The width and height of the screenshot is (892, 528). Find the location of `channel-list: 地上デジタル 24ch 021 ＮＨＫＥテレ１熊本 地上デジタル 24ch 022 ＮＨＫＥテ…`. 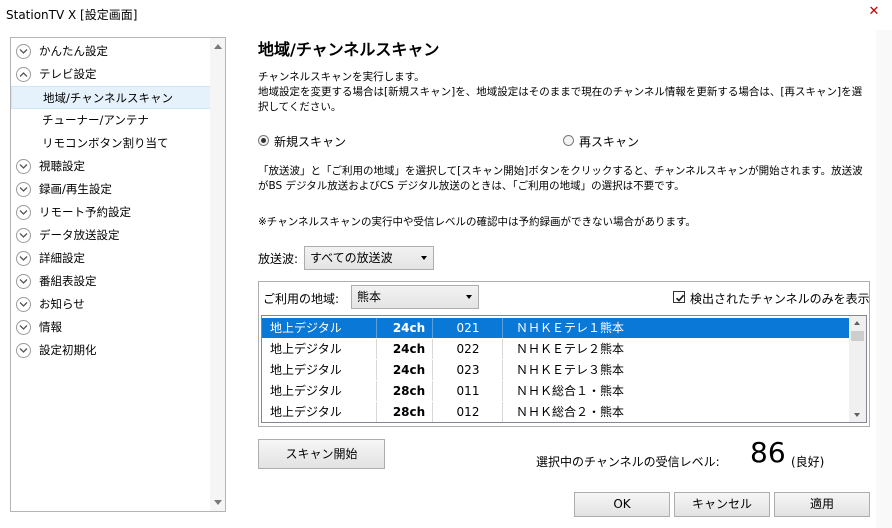

channel-list: 地上デジタル 24ch 021 ＮＨＫＥテレ１熊本 地上デジタル 24ch 022 ＮＨＫＥテ… is located at coordinates (564, 369).